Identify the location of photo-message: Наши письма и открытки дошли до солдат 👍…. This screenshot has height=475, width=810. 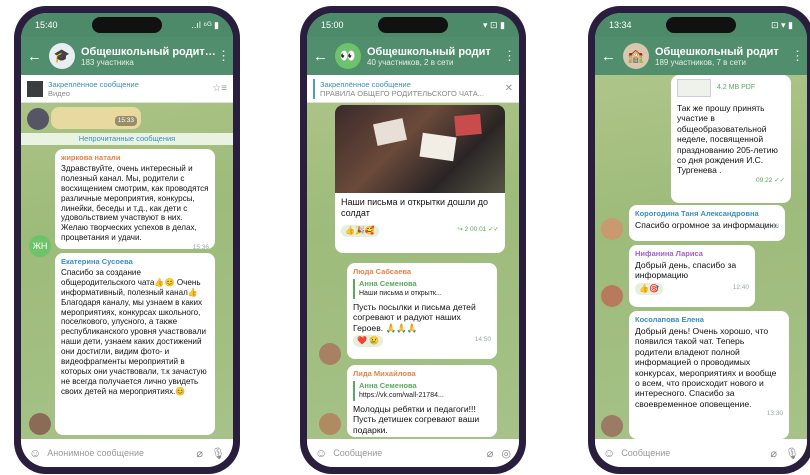
(420, 179).